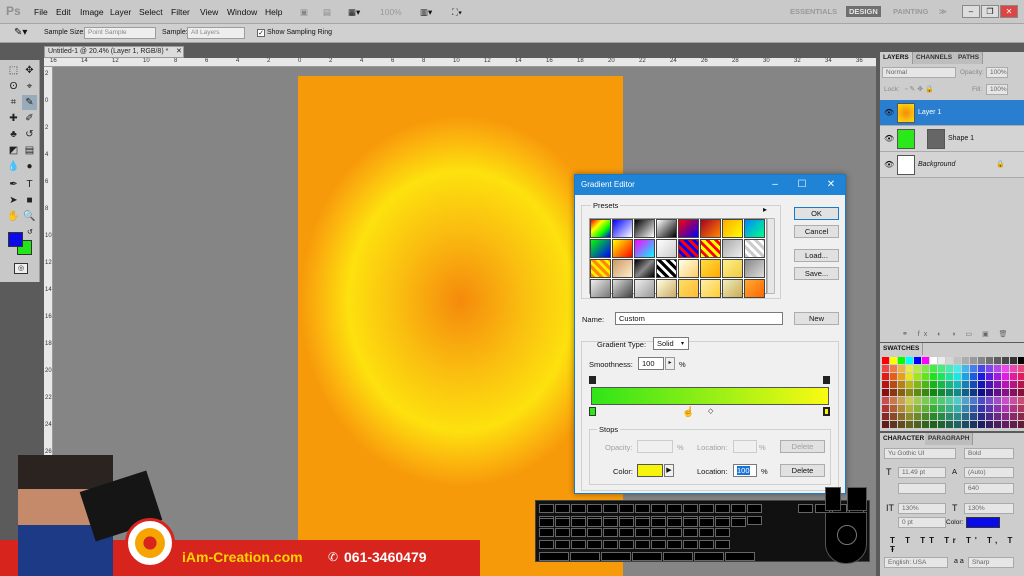 The image size is (1024, 576). Describe the element at coordinates (120, 33) in the screenshot. I see `sample-size-select: Point Sample` at that location.